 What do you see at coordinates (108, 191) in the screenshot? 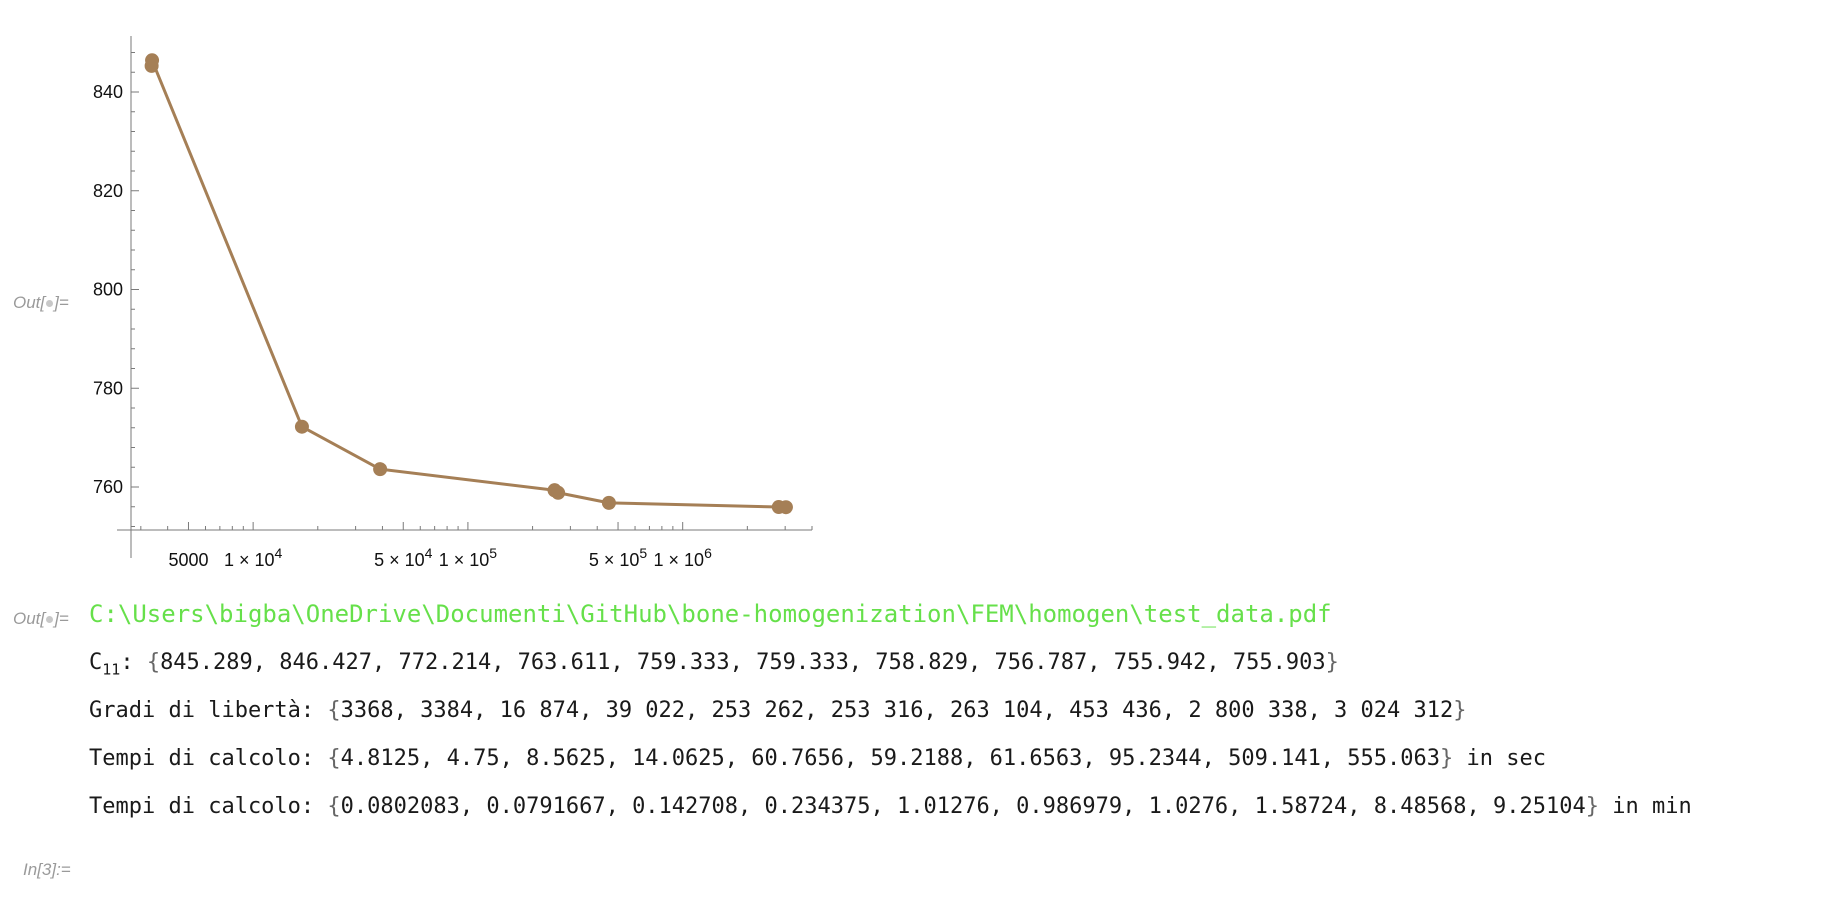
I see `y-tick-label: 820` at bounding box center [108, 191].